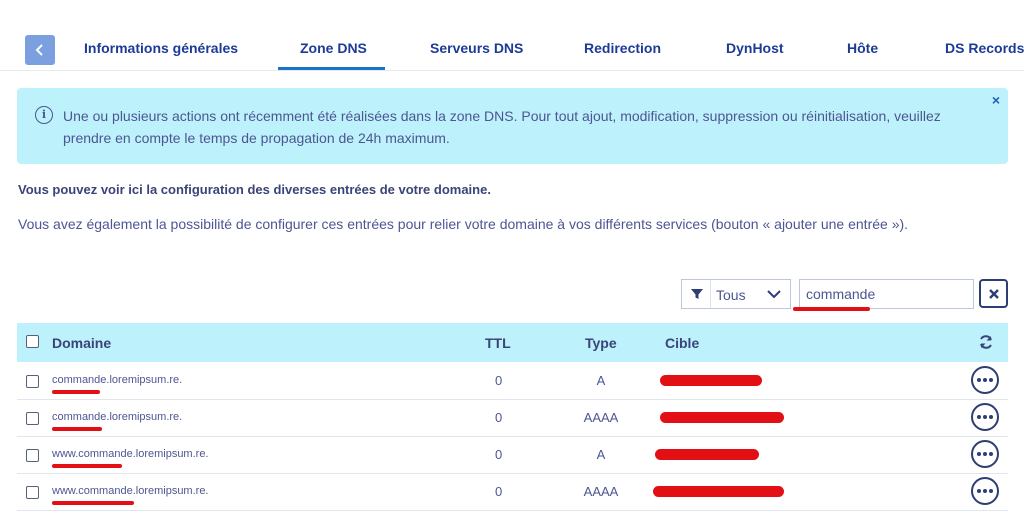  I want to click on table-header: Domaine TTL Type Cible, so click(512, 342).